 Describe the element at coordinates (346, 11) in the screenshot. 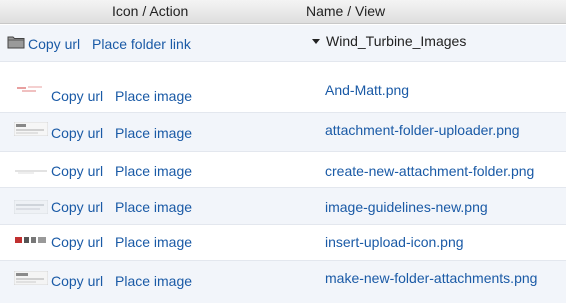

I see `header-name-column: Name / View` at that location.